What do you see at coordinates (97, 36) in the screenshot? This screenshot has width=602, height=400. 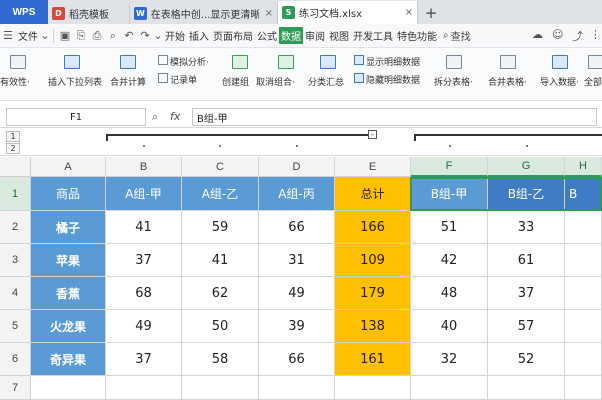 I see `print-icon: ⎙` at bounding box center [97, 36].